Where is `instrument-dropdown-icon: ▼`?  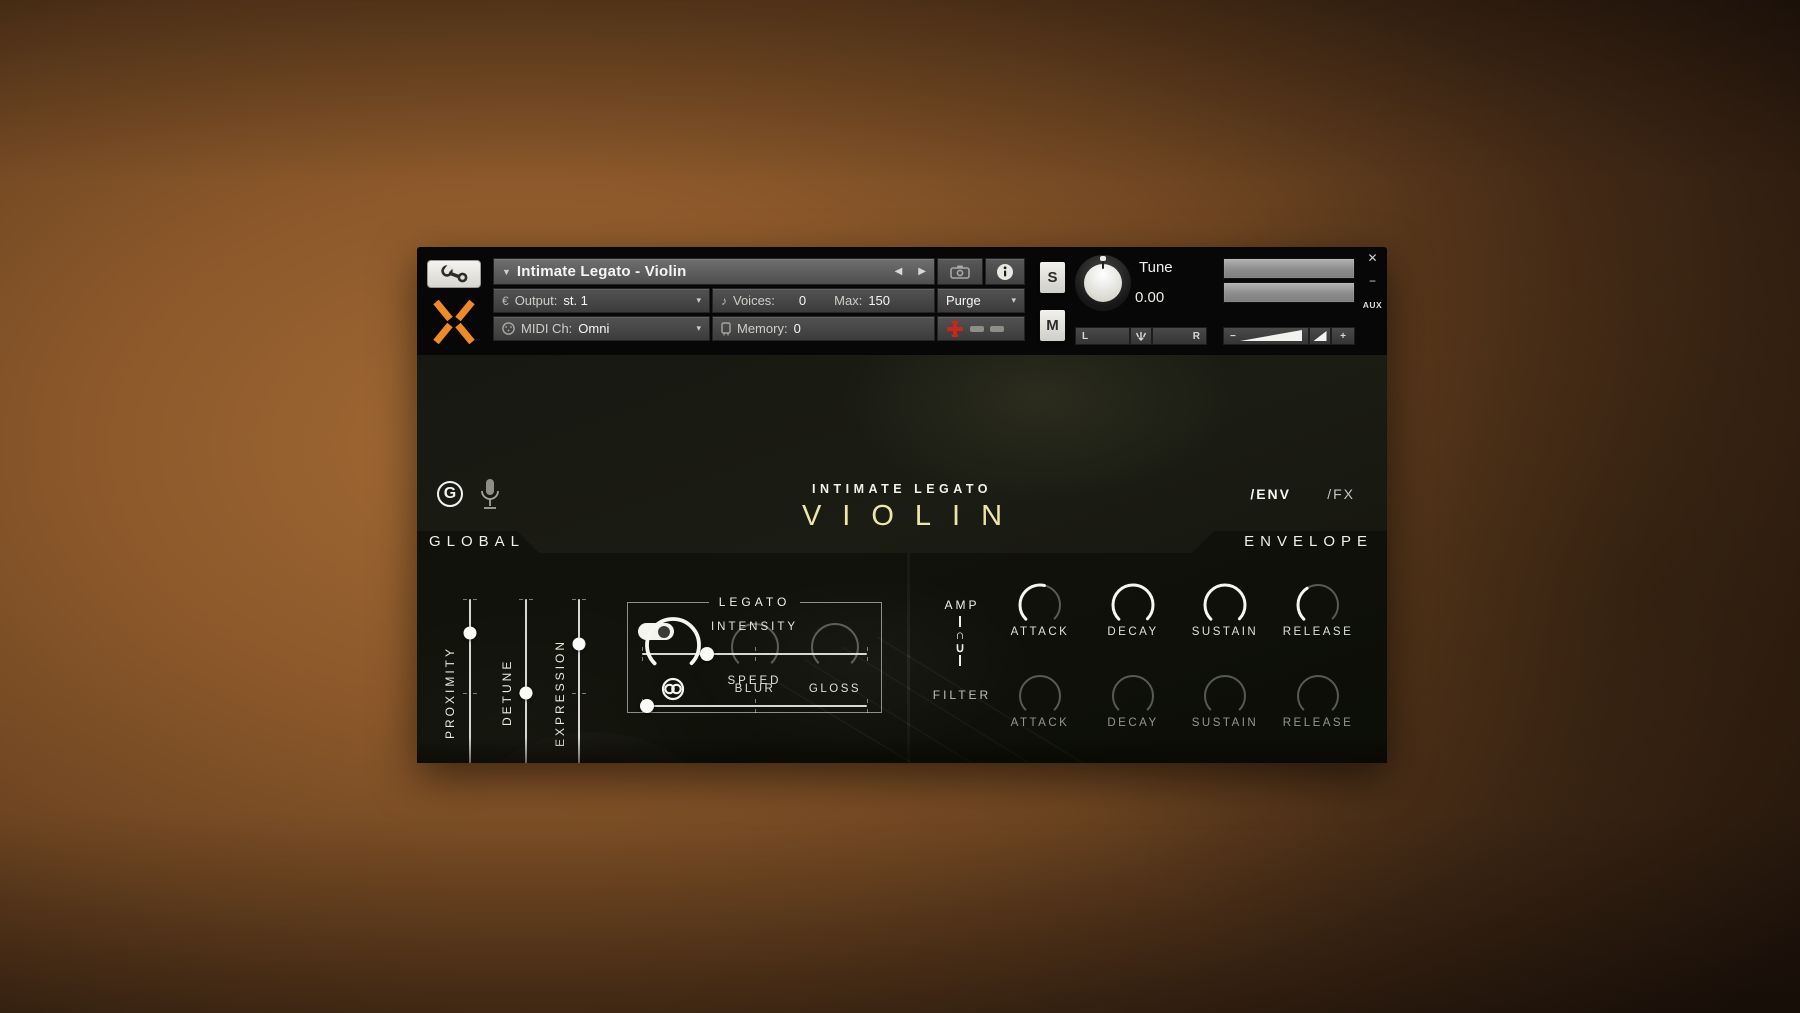 instrument-dropdown-icon: ▼ is located at coordinates (506, 272).